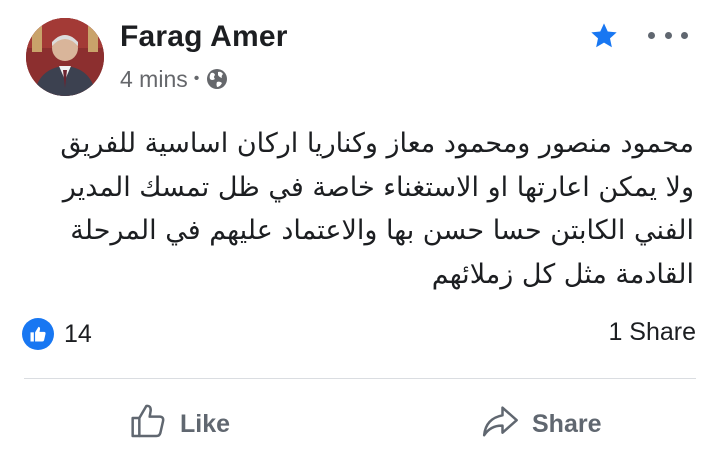 This screenshot has height=462, width=720. I want to click on avatar-image, so click(65, 57).